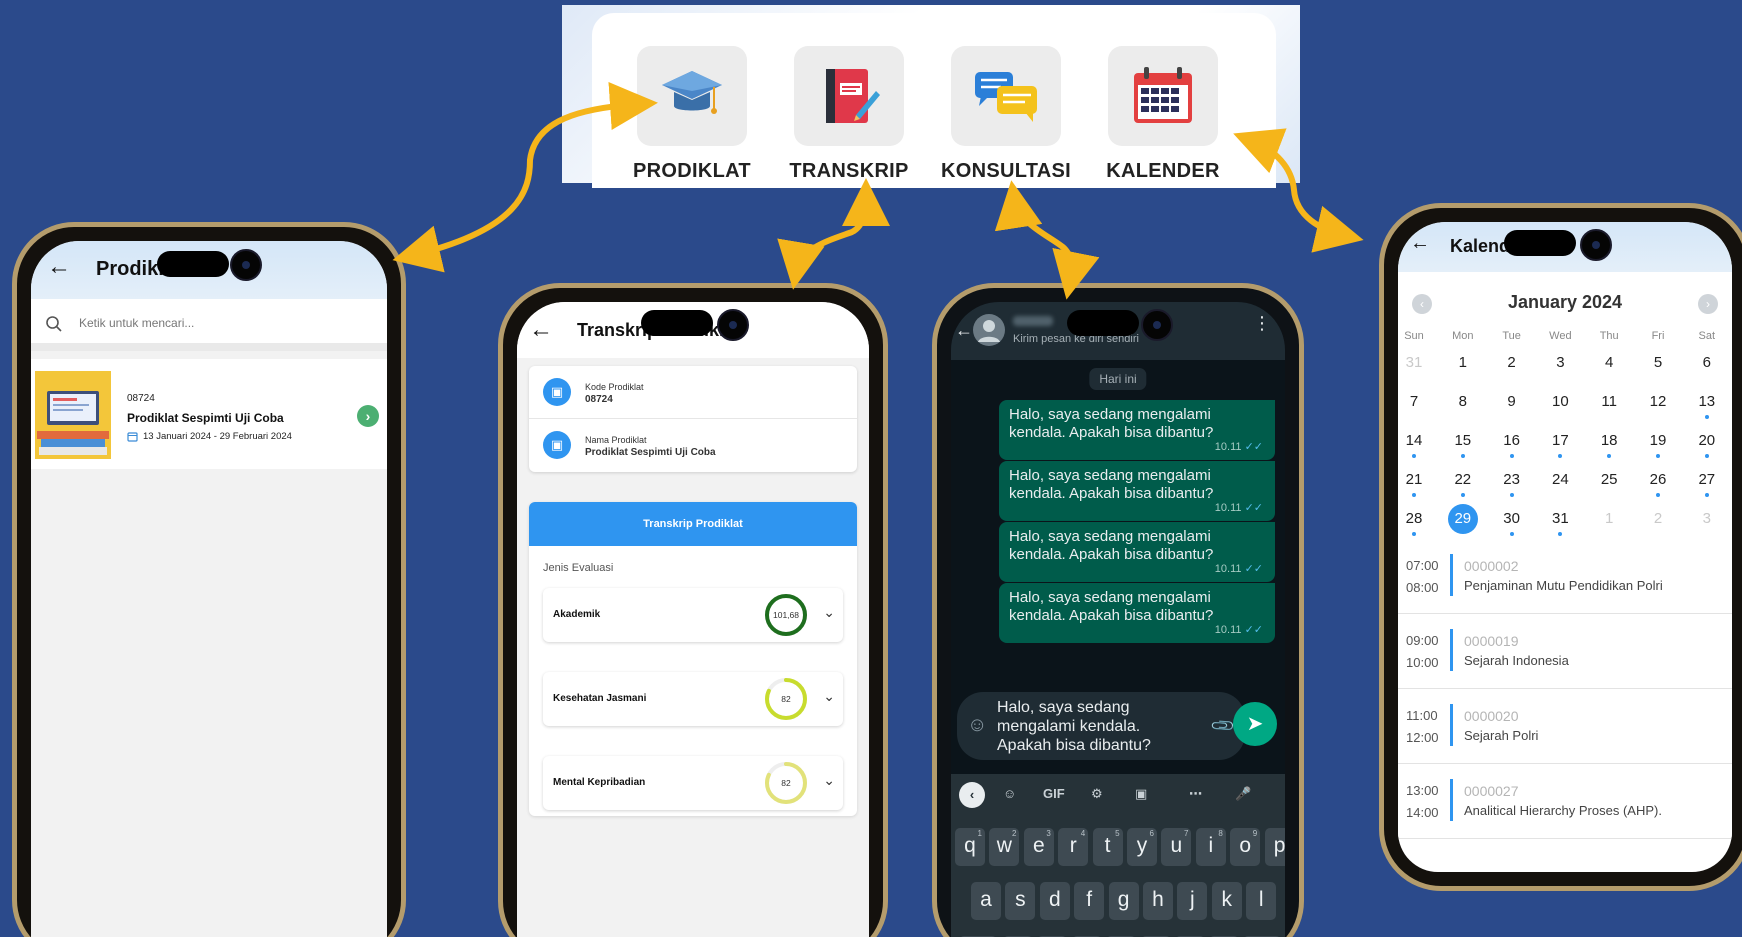  What do you see at coordinates (1176, 847) in the screenshot?
I see `key-u: u7` at bounding box center [1176, 847].